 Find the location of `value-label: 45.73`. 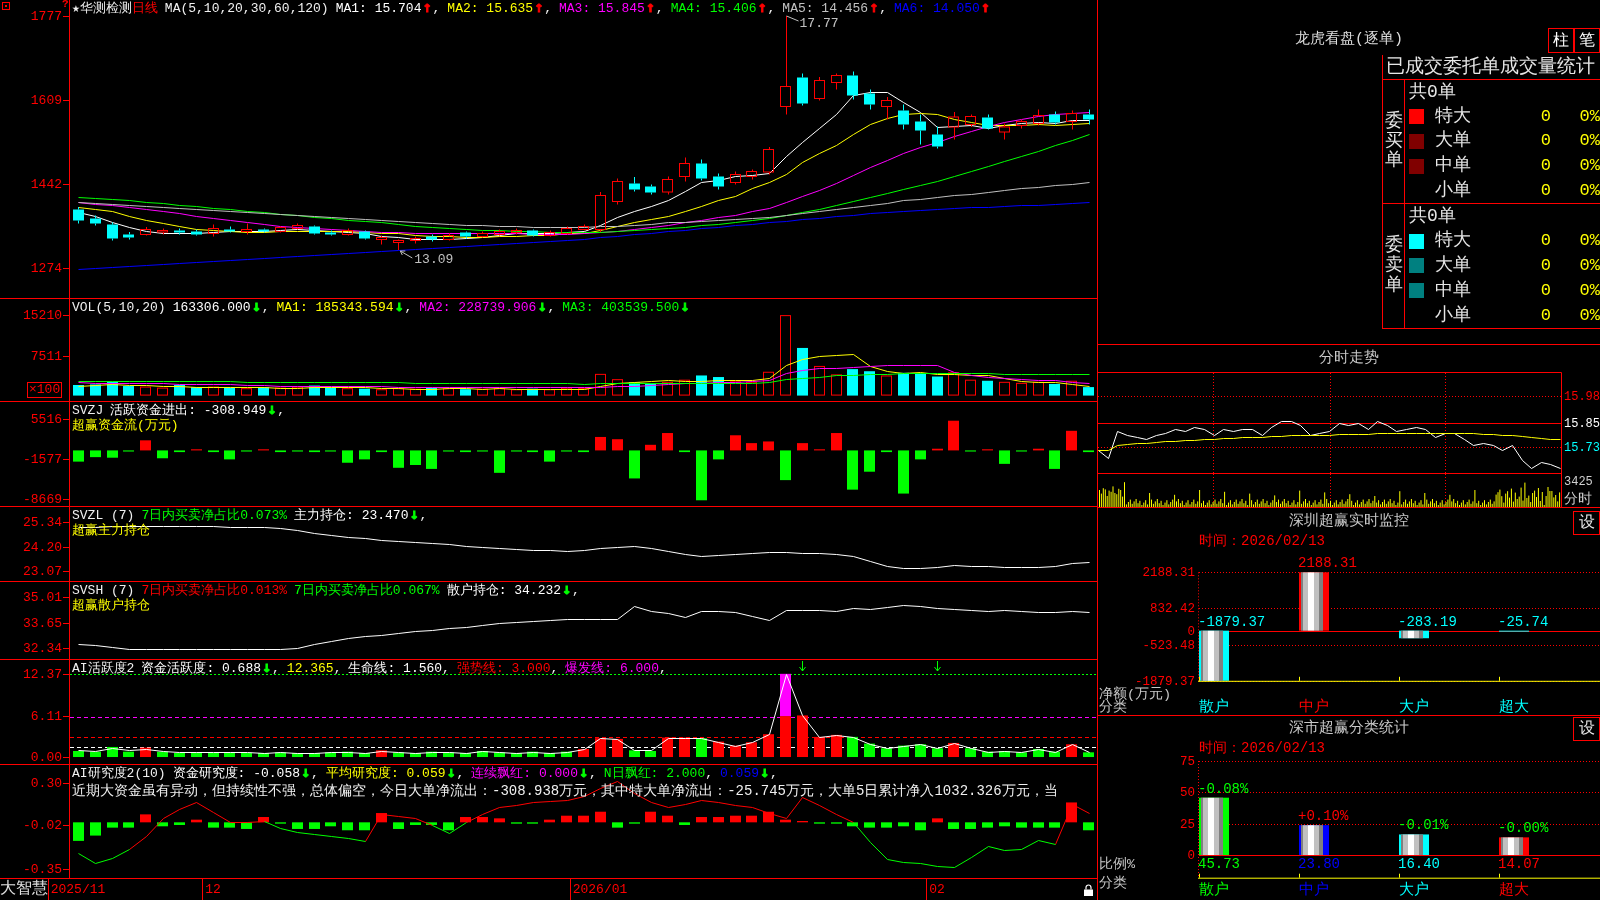

value-label: 45.73 is located at coordinates (1219, 864).